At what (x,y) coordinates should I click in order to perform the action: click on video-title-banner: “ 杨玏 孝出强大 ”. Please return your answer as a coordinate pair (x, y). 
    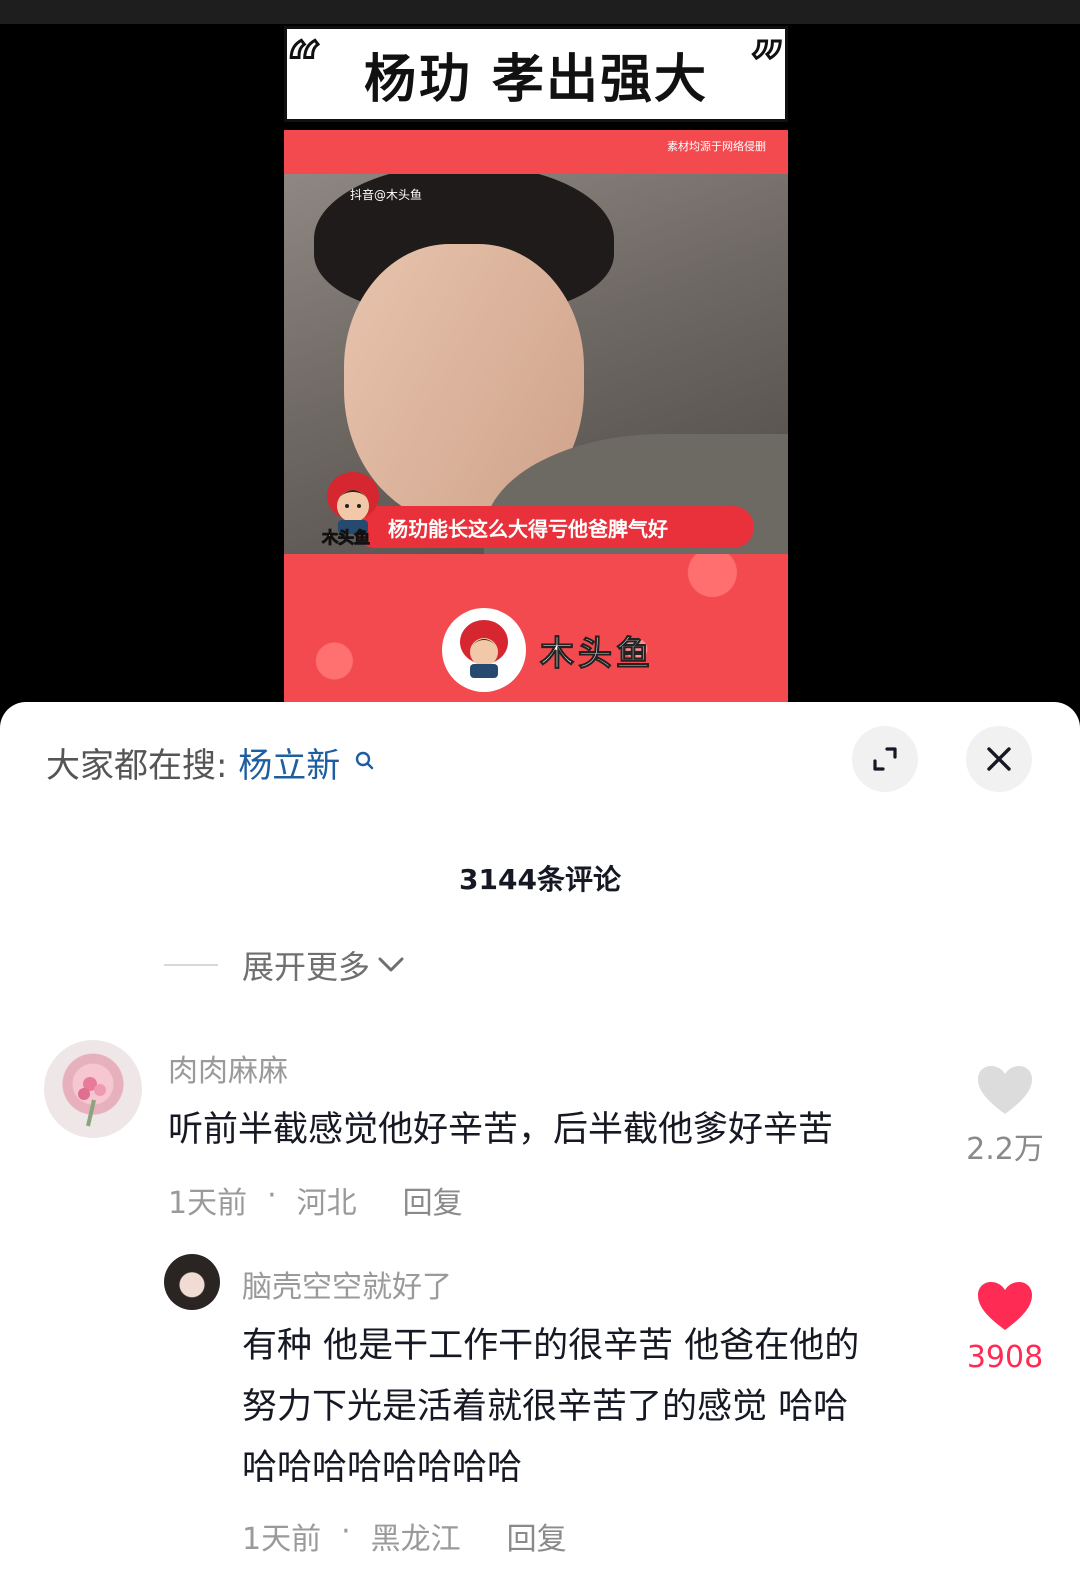
    Looking at the image, I should click on (536, 74).